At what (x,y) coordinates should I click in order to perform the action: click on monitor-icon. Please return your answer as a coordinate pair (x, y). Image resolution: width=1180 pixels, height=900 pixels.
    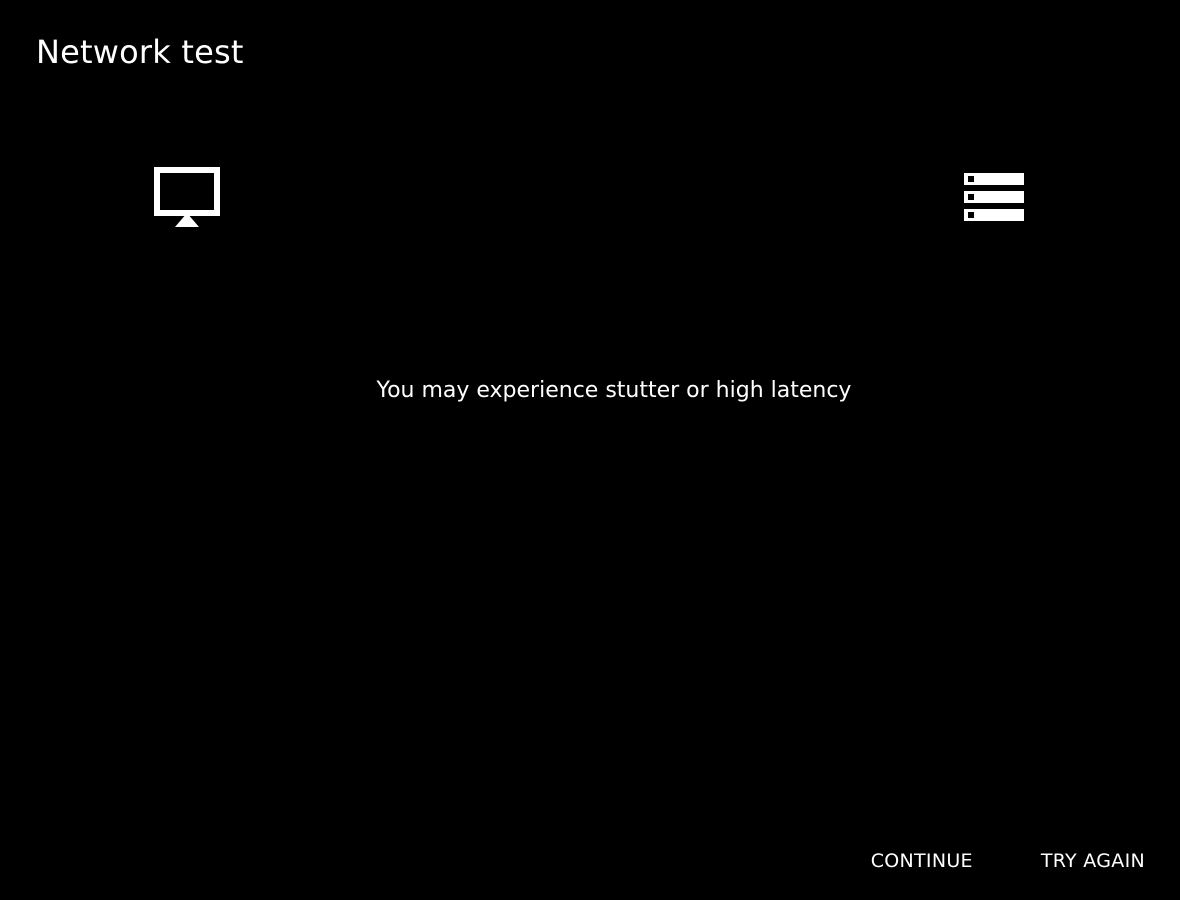
    Looking at the image, I should click on (187, 197).